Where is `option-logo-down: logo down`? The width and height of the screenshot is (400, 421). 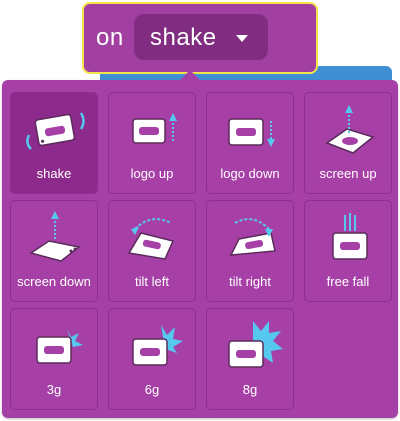
option-logo-down: logo down is located at coordinates (250, 143).